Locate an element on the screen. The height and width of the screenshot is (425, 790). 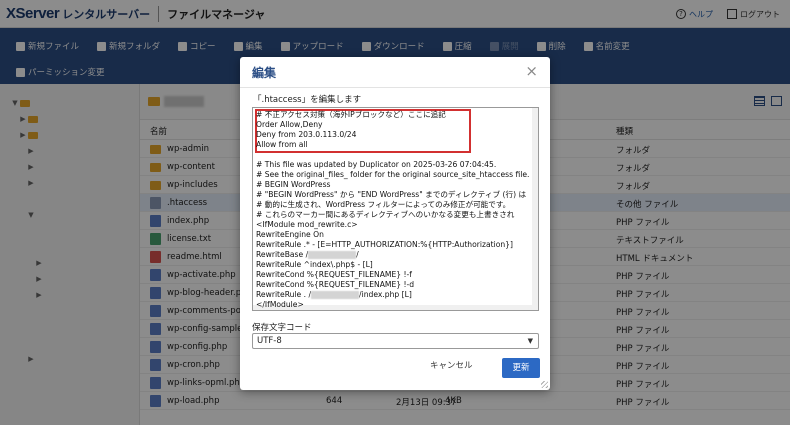
code-line: RewriteCond %{REQUEST_FILENAME} !-f is located at coordinates (334, 275).